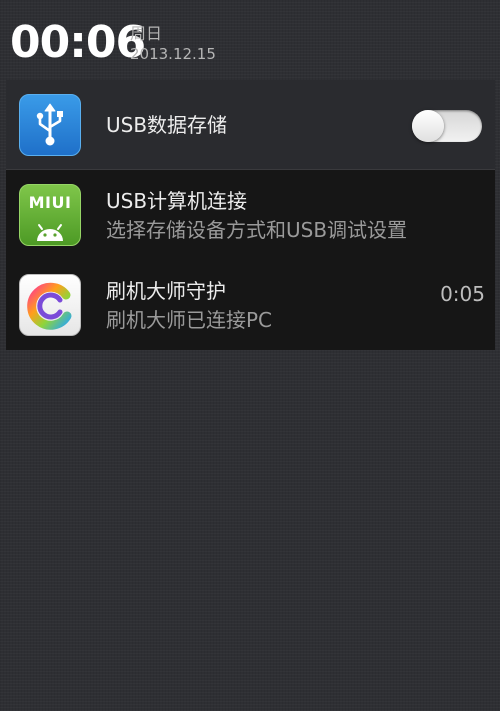 The height and width of the screenshot is (711, 500). I want to click on date-block: 周日 2013.12.15, so click(173, 44).